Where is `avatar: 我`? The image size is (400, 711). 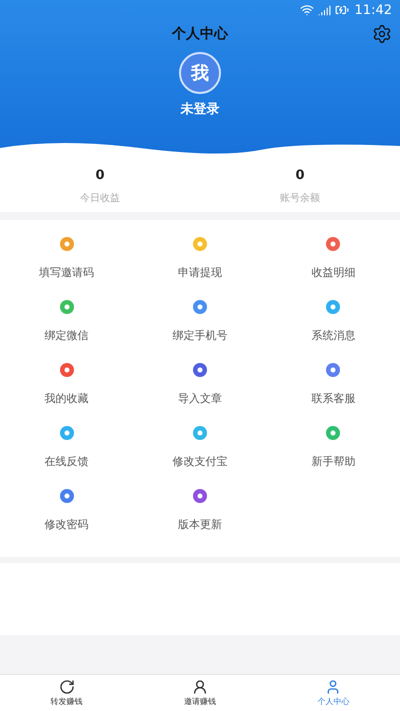 avatar: 我 is located at coordinates (200, 73).